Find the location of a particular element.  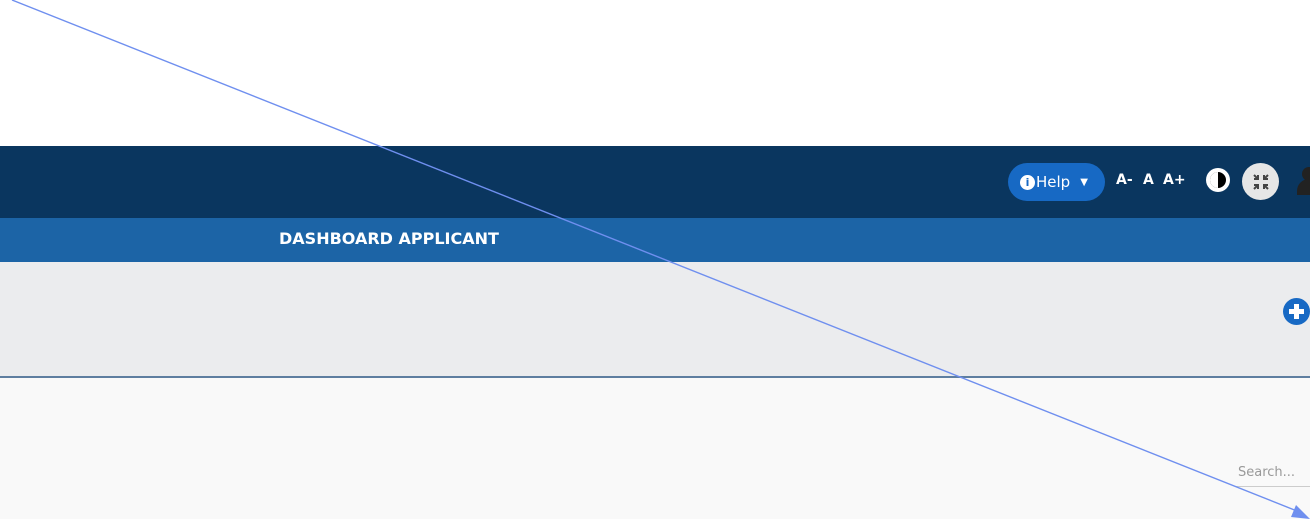

top-navbar is located at coordinates (655, 182).